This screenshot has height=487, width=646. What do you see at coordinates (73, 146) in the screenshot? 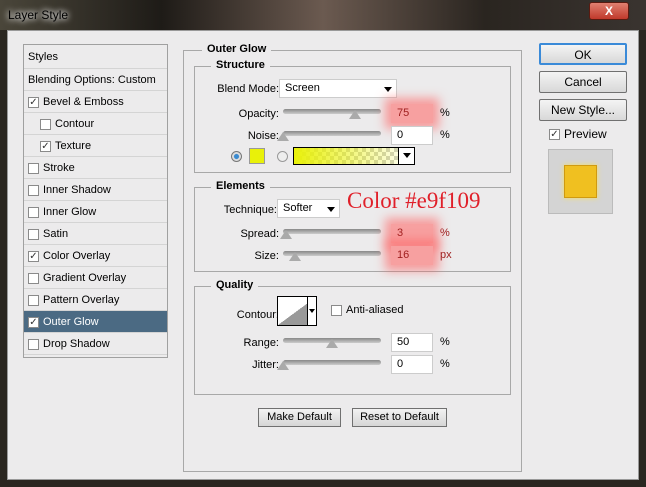
I see `sidebar-item-label: Texture` at bounding box center [73, 146].